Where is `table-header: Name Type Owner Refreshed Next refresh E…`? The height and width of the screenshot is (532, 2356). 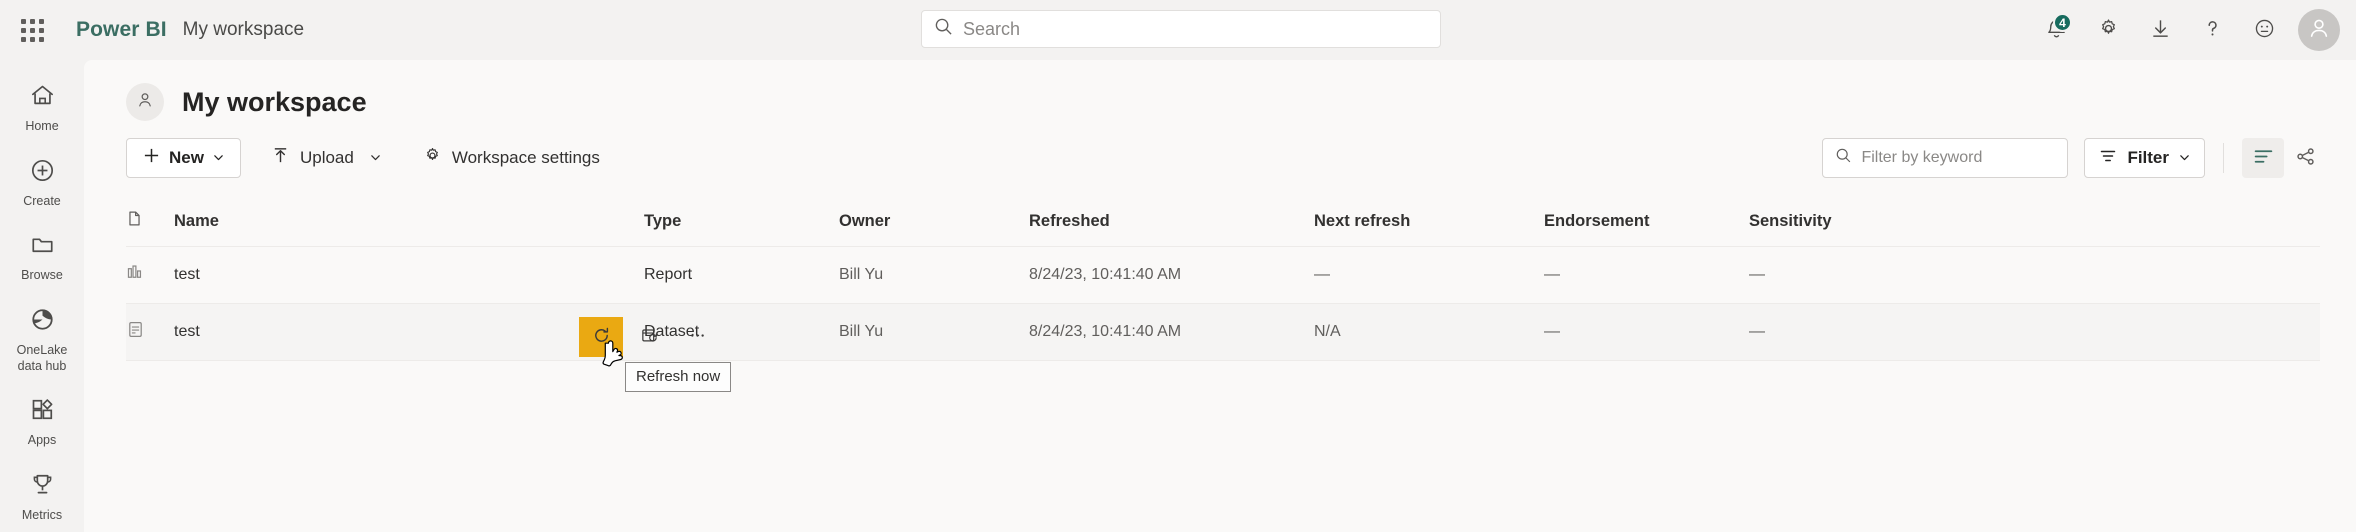
table-header: Name Type Owner Refreshed Next refresh E… is located at coordinates (1223, 221).